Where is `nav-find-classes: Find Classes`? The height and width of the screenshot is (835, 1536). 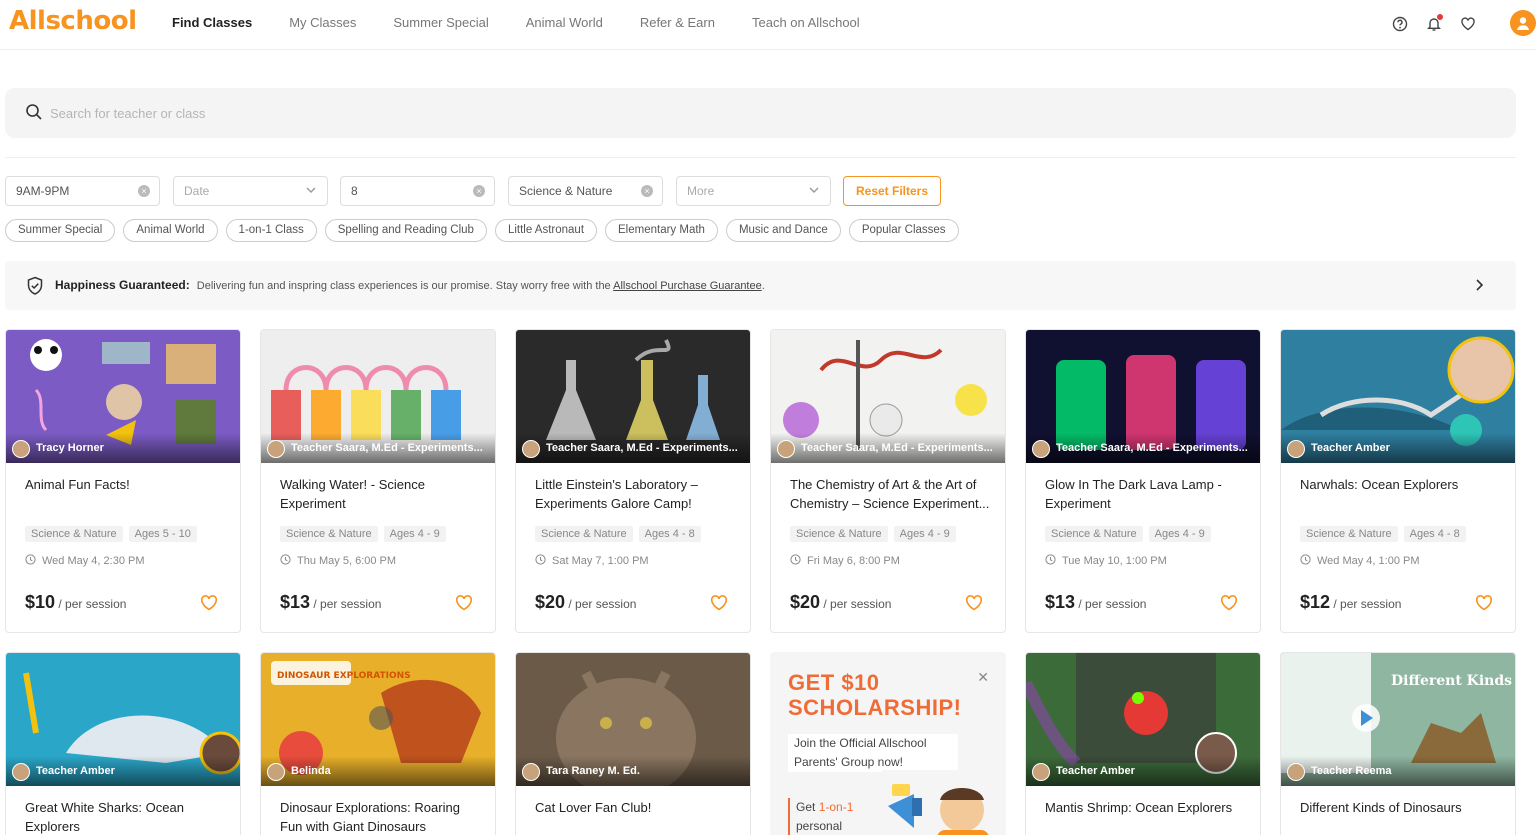
nav-find-classes: Find Classes is located at coordinates (212, 22).